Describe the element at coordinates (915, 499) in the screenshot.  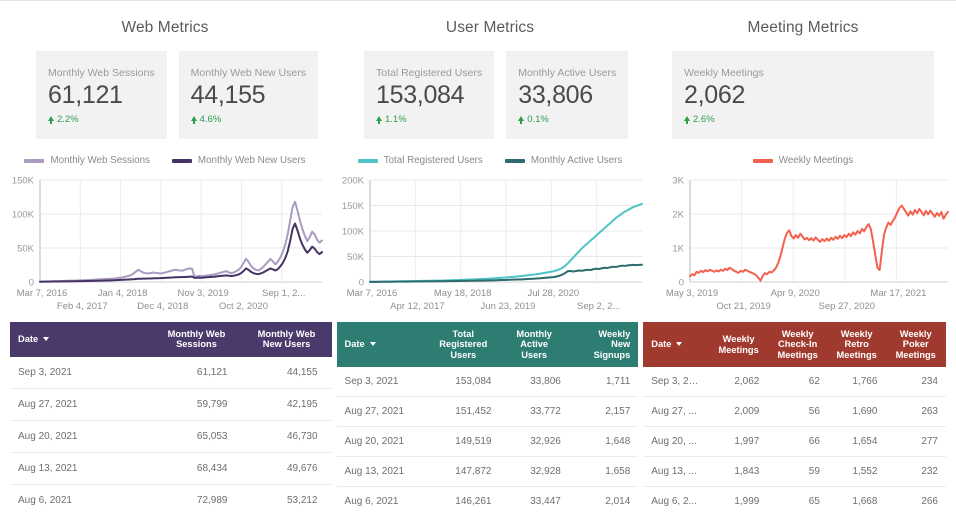
I see `cell-value: 266` at that location.